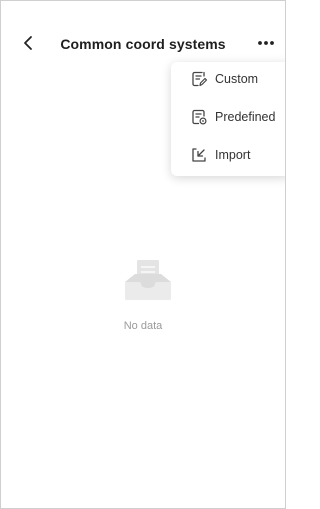 The image size is (320, 509). I want to click on options-dropdown-menu: Custom Predefined Import, so click(228, 119).